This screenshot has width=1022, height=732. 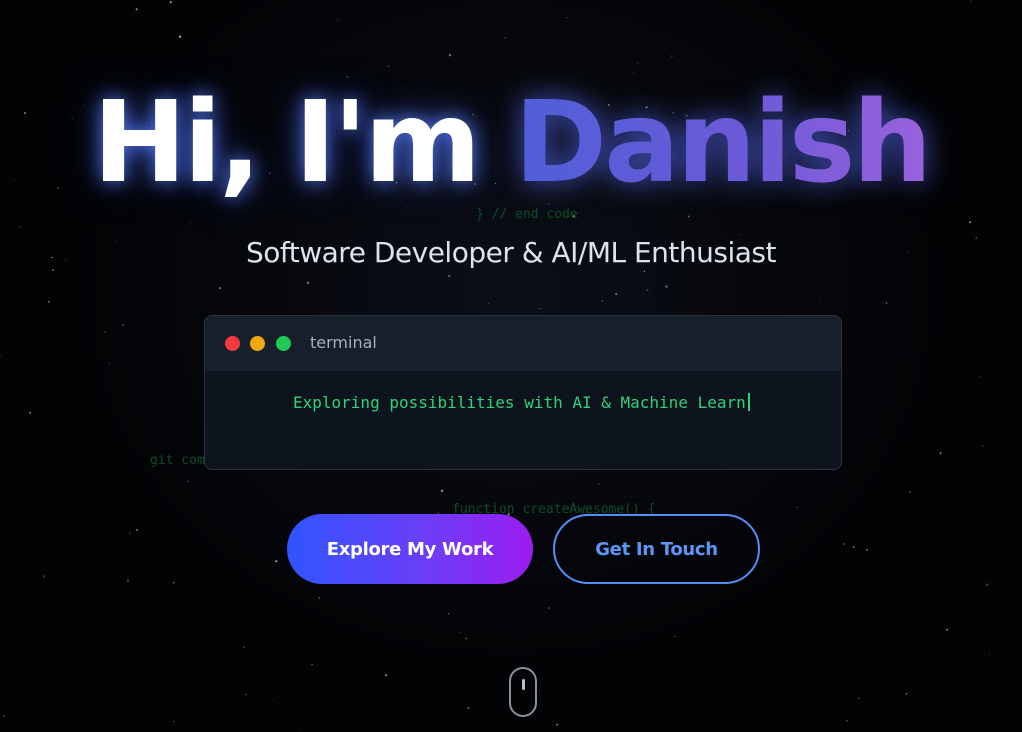 What do you see at coordinates (523, 692) in the screenshot?
I see `mouse-scroll-icon` at bounding box center [523, 692].